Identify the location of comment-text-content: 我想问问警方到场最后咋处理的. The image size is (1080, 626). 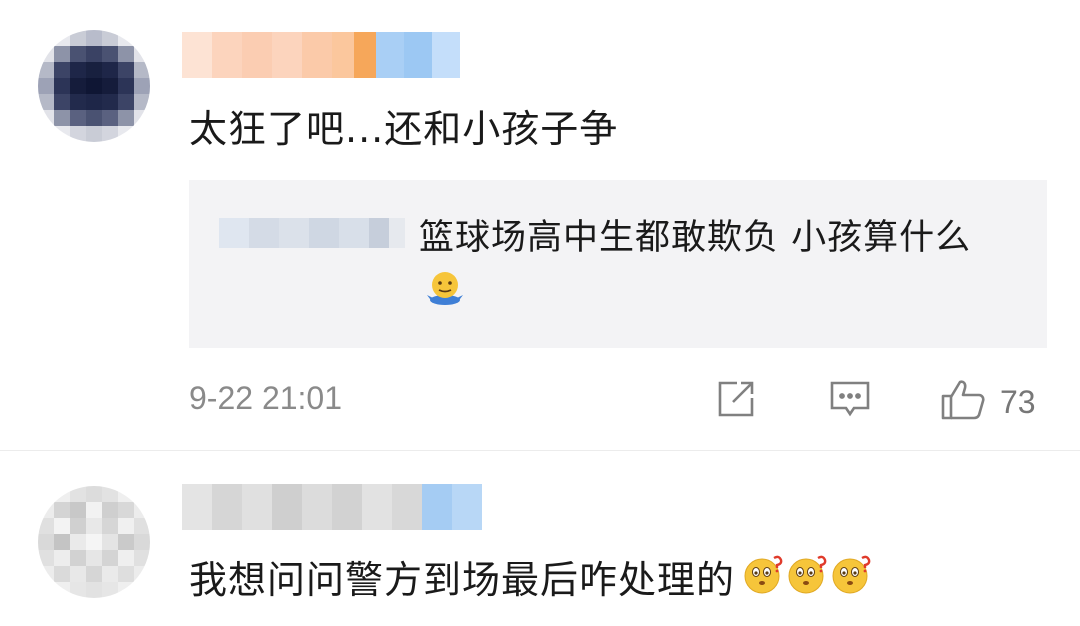
(462, 579).